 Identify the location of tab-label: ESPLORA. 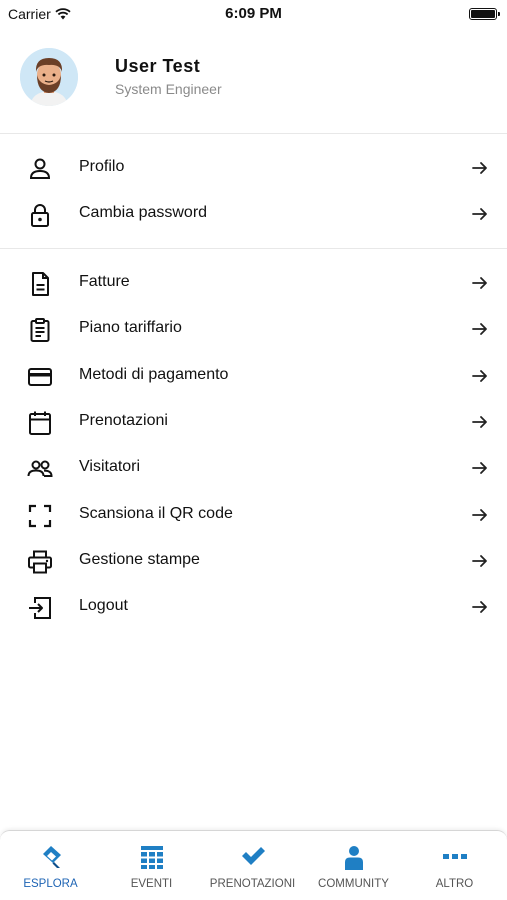
(50, 884).